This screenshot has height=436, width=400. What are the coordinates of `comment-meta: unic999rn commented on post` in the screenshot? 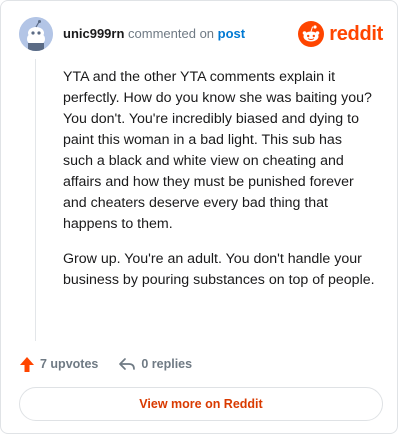 It's located at (154, 33).